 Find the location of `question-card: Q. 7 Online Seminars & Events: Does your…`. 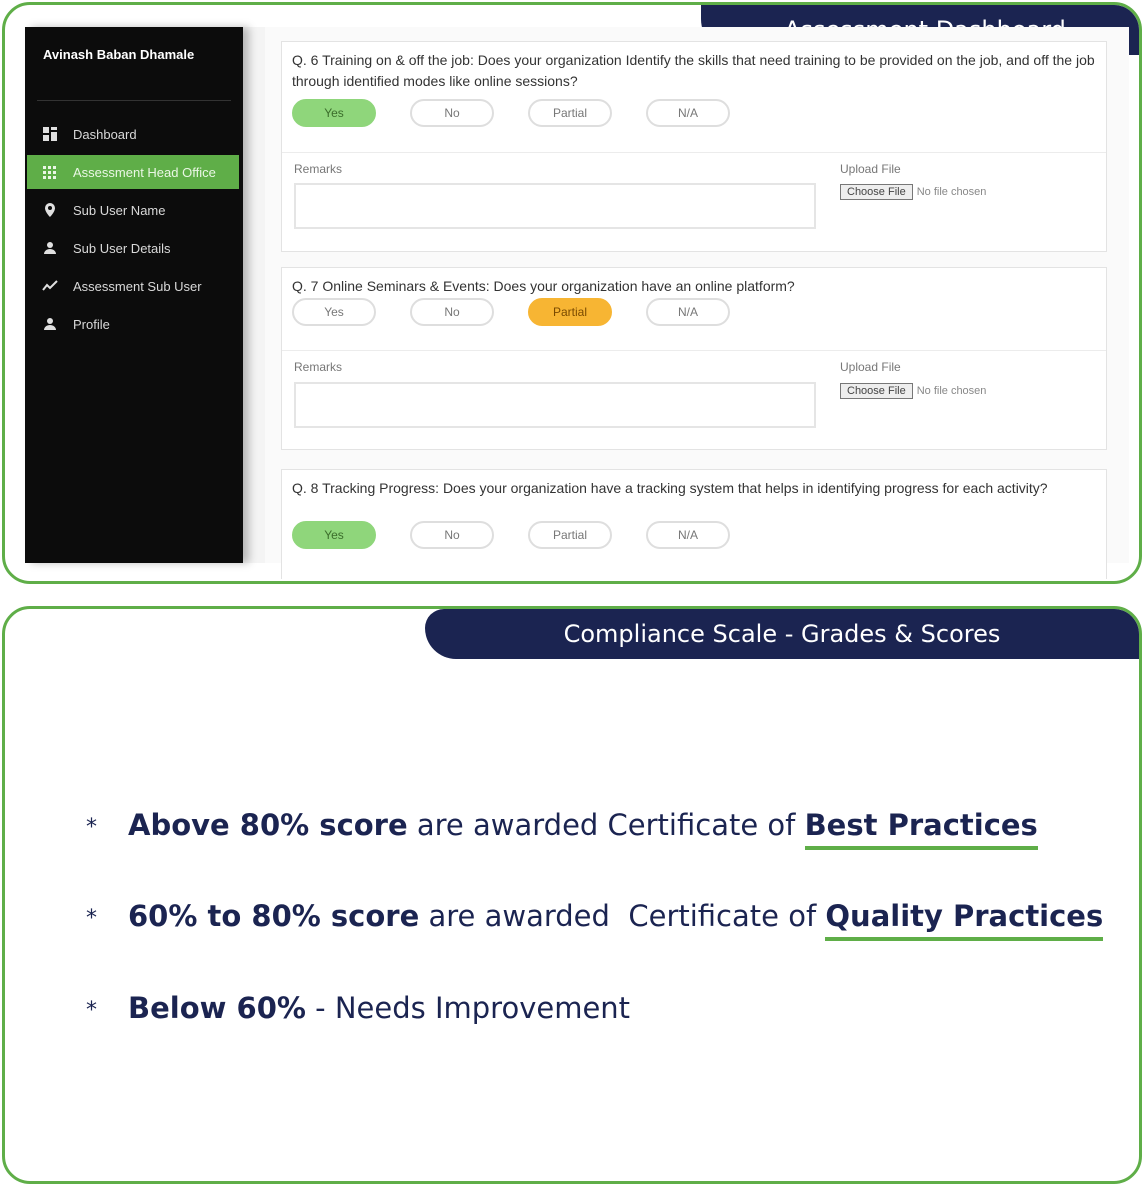

question-card: Q. 7 Online Seminars & Events: Does your… is located at coordinates (694, 358).